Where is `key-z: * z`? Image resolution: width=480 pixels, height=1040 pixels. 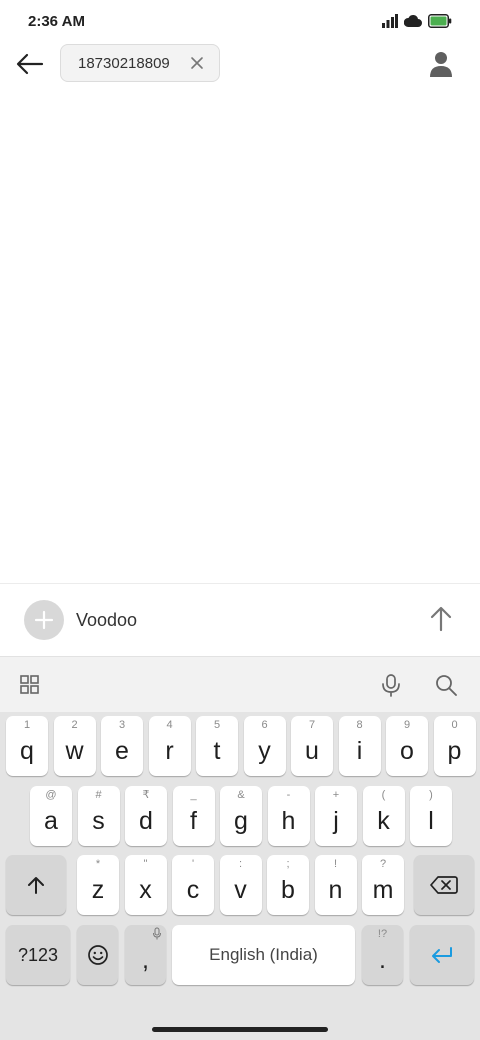
key-z: * z is located at coordinates (98, 885).